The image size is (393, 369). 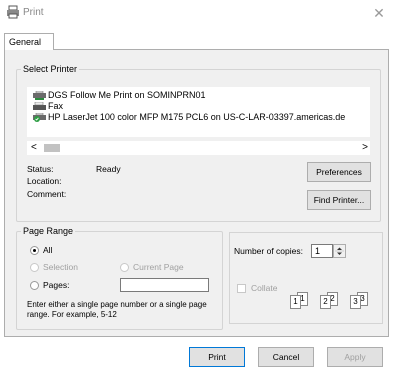 I want to click on collate-pages-1-icon: 1 1, so click(x=299, y=300).